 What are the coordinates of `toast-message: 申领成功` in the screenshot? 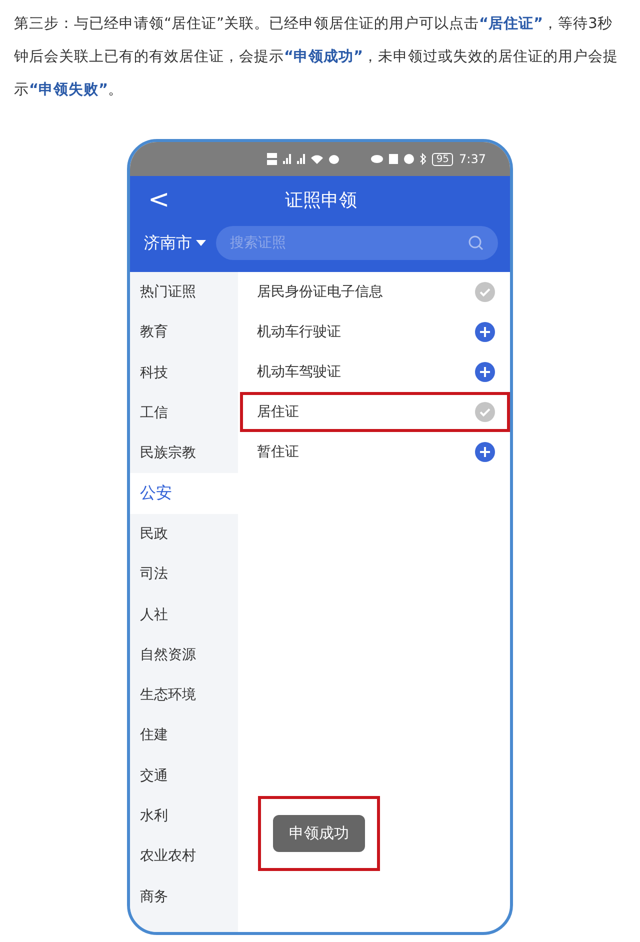 It's located at (319, 833).